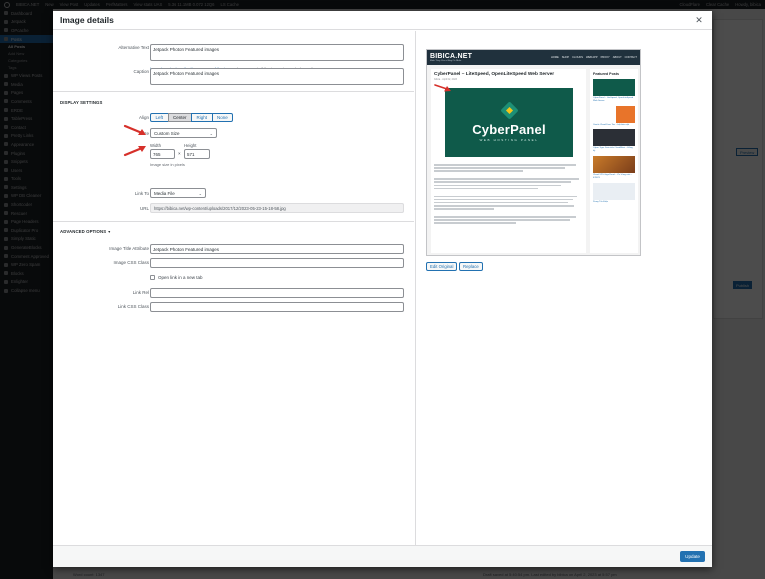 The width and height of the screenshot is (765, 579). What do you see at coordinates (277, 307) in the screenshot?
I see `link-css-input` at bounding box center [277, 307].